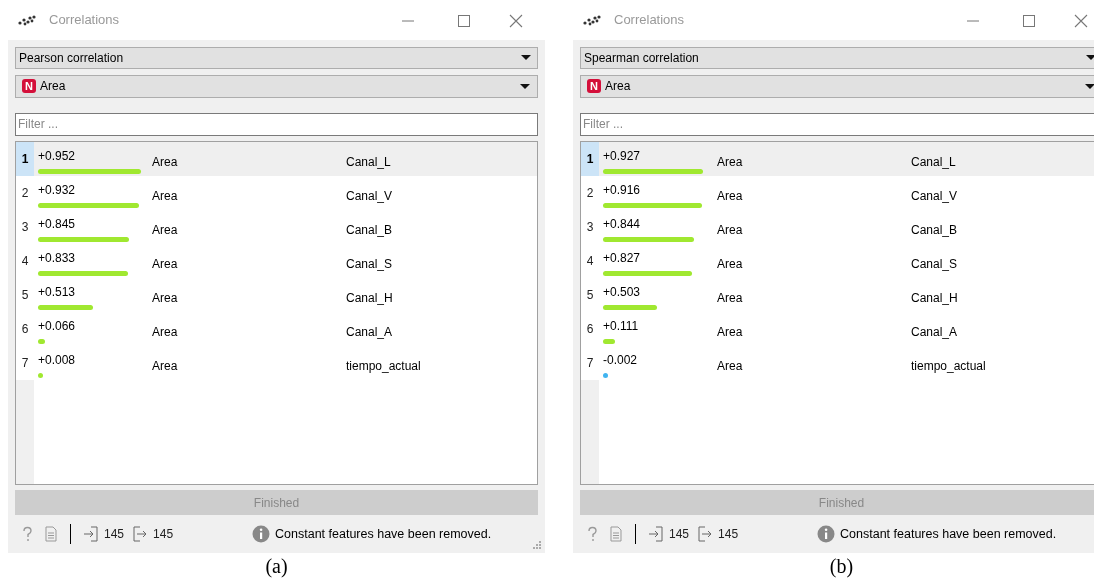  Describe the element at coordinates (837, 58) in the screenshot. I see `method-dropdown: Spearman correlation` at that location.